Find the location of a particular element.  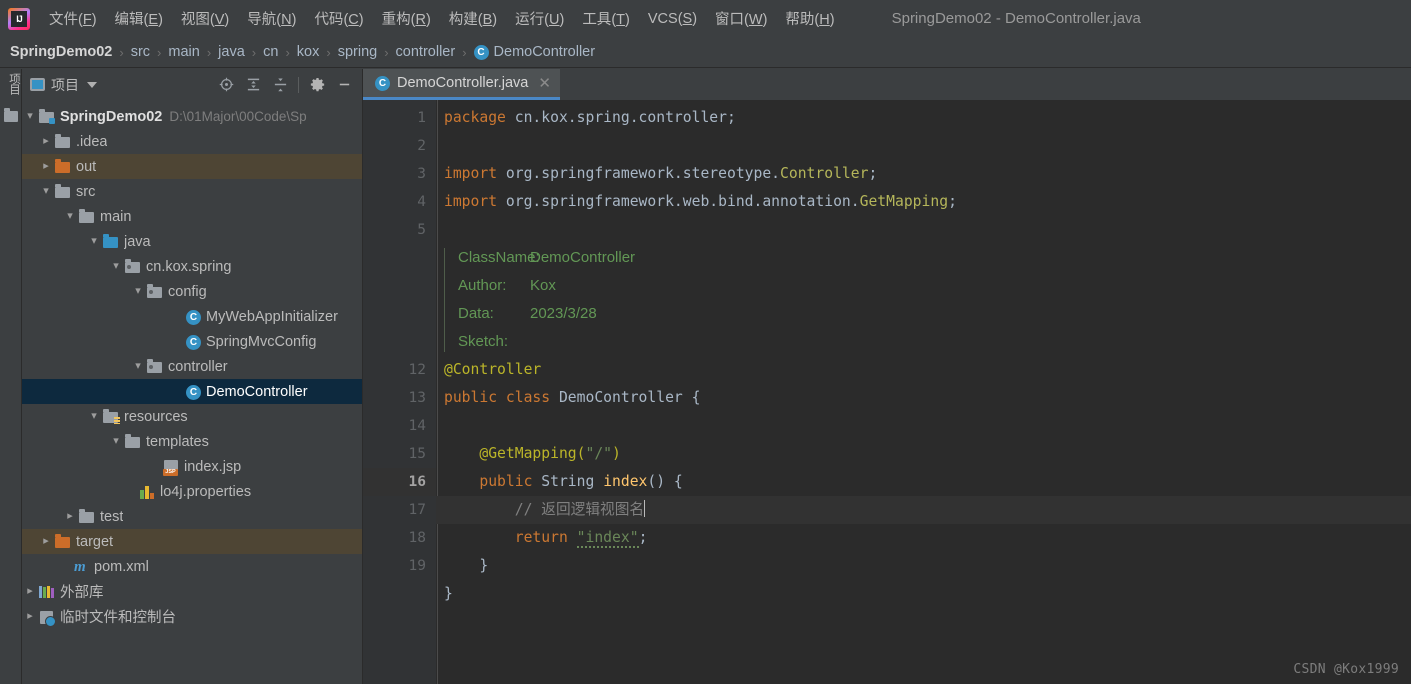

line-number: 2 is located at coordinates (421, 146).